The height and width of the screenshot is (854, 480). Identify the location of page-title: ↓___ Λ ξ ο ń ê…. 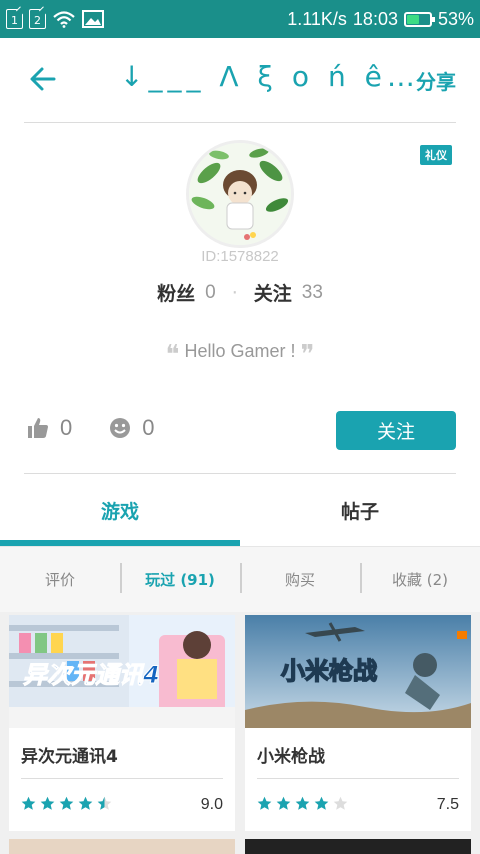
(270, 76).